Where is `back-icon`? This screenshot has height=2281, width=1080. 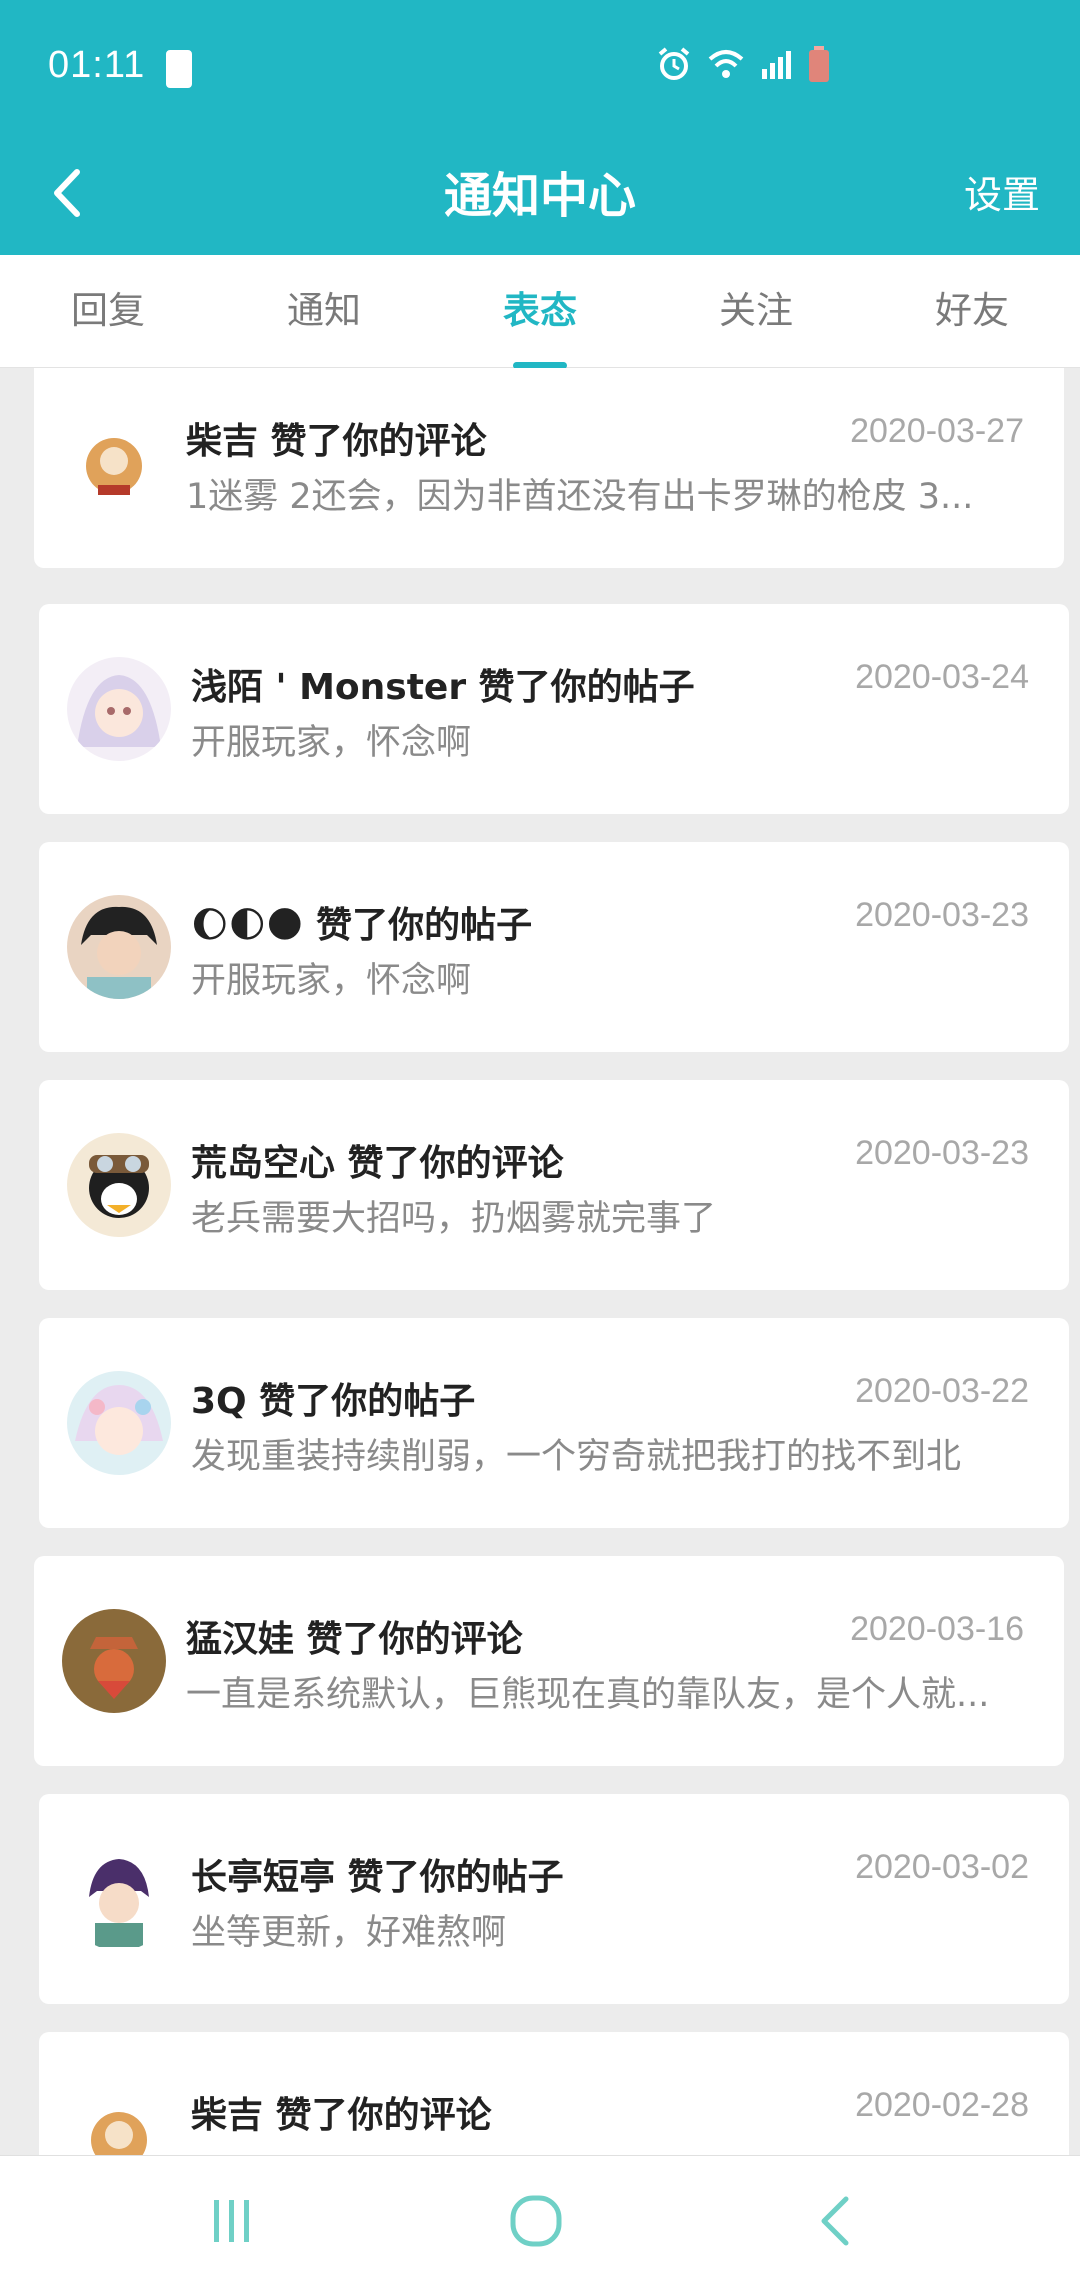 back-icon is located at coordinates (835, 2221).